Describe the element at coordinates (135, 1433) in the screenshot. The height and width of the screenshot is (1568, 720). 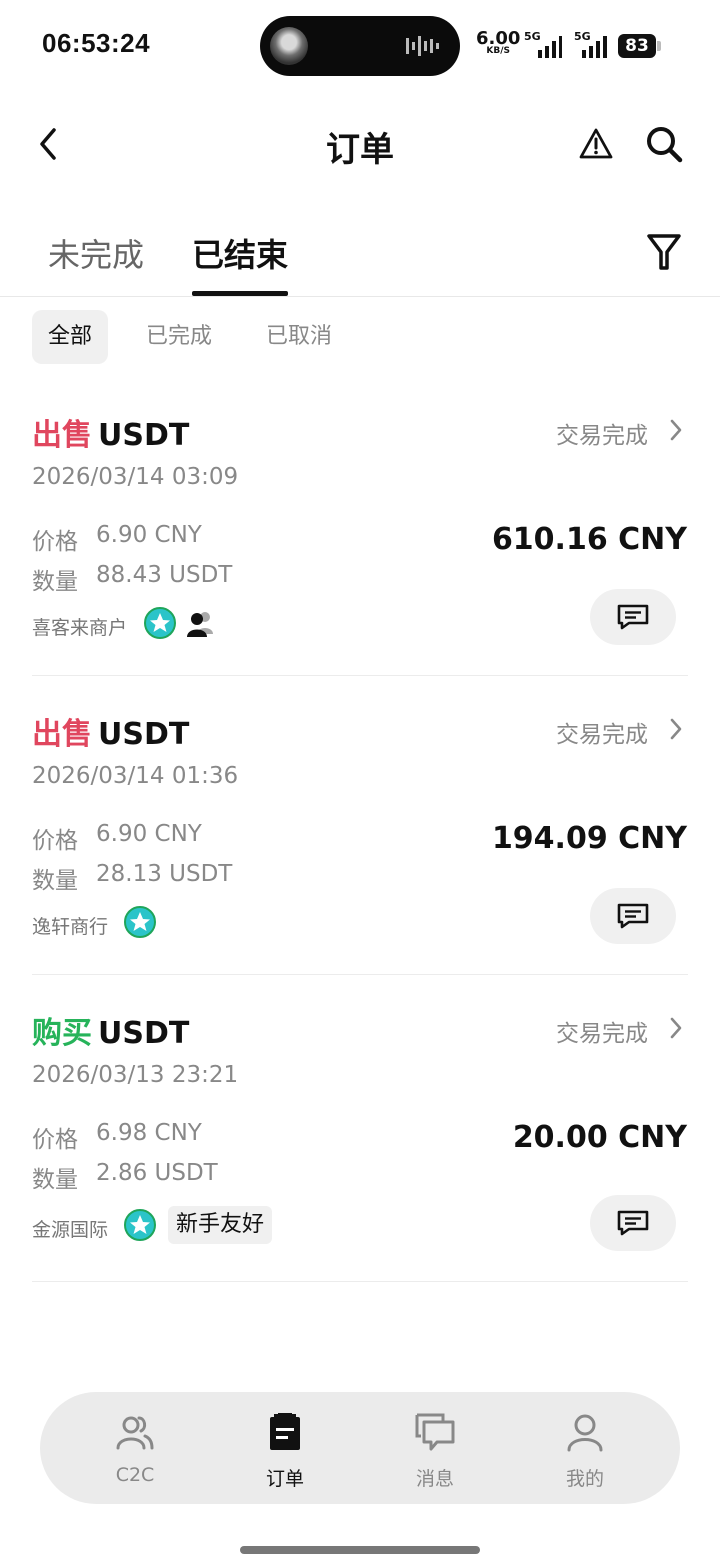
I see `users-icon` at that location.